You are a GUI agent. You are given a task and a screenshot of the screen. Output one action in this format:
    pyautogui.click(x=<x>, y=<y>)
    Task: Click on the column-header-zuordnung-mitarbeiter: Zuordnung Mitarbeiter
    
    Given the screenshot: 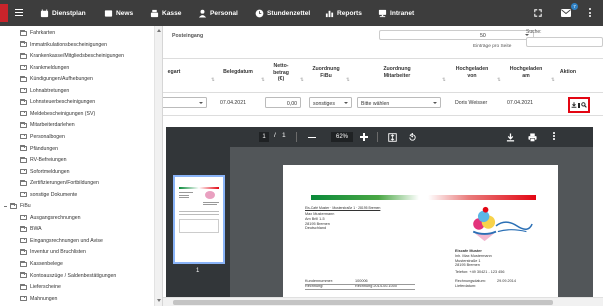 What is the action you would take?
    pyautogui.click(x=397, y=72)
    